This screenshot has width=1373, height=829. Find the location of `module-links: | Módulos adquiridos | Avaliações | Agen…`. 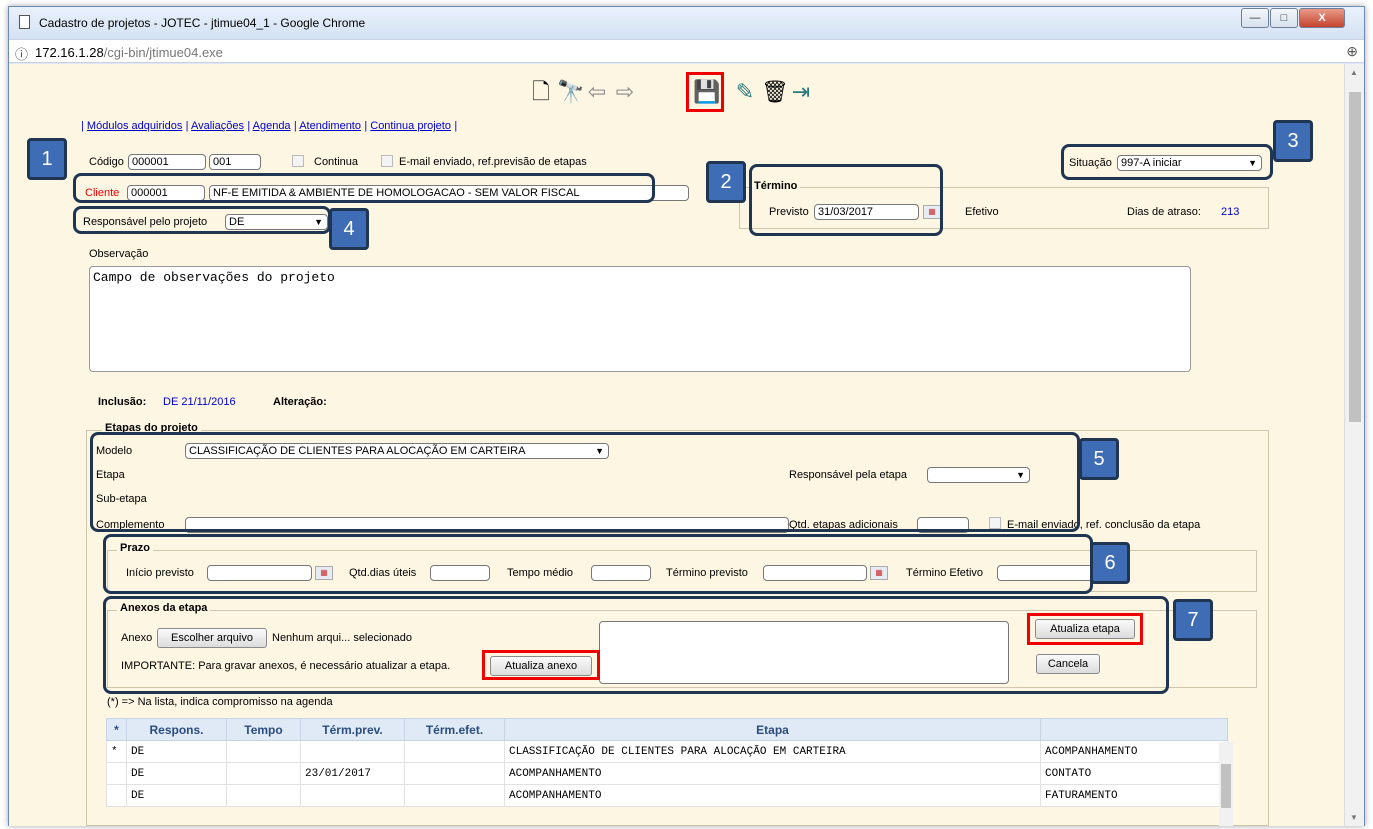

module-links: | Módulos adquiridos | Avaliações | Agen… is located at coordinates (269, 126).